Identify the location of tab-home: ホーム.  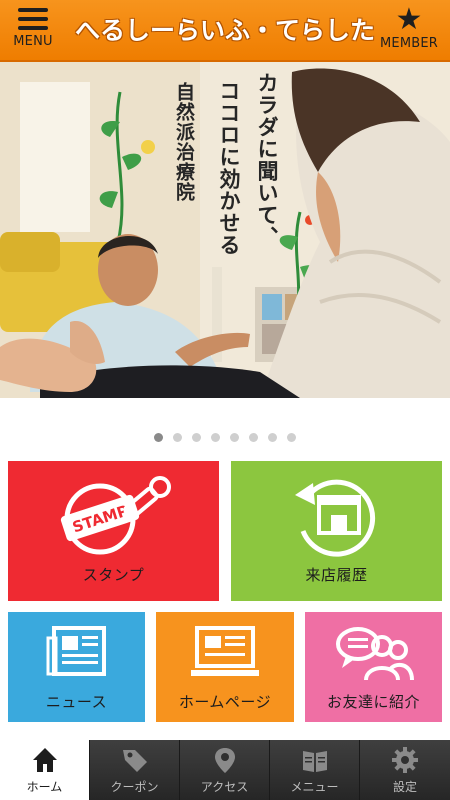
(45, 770).